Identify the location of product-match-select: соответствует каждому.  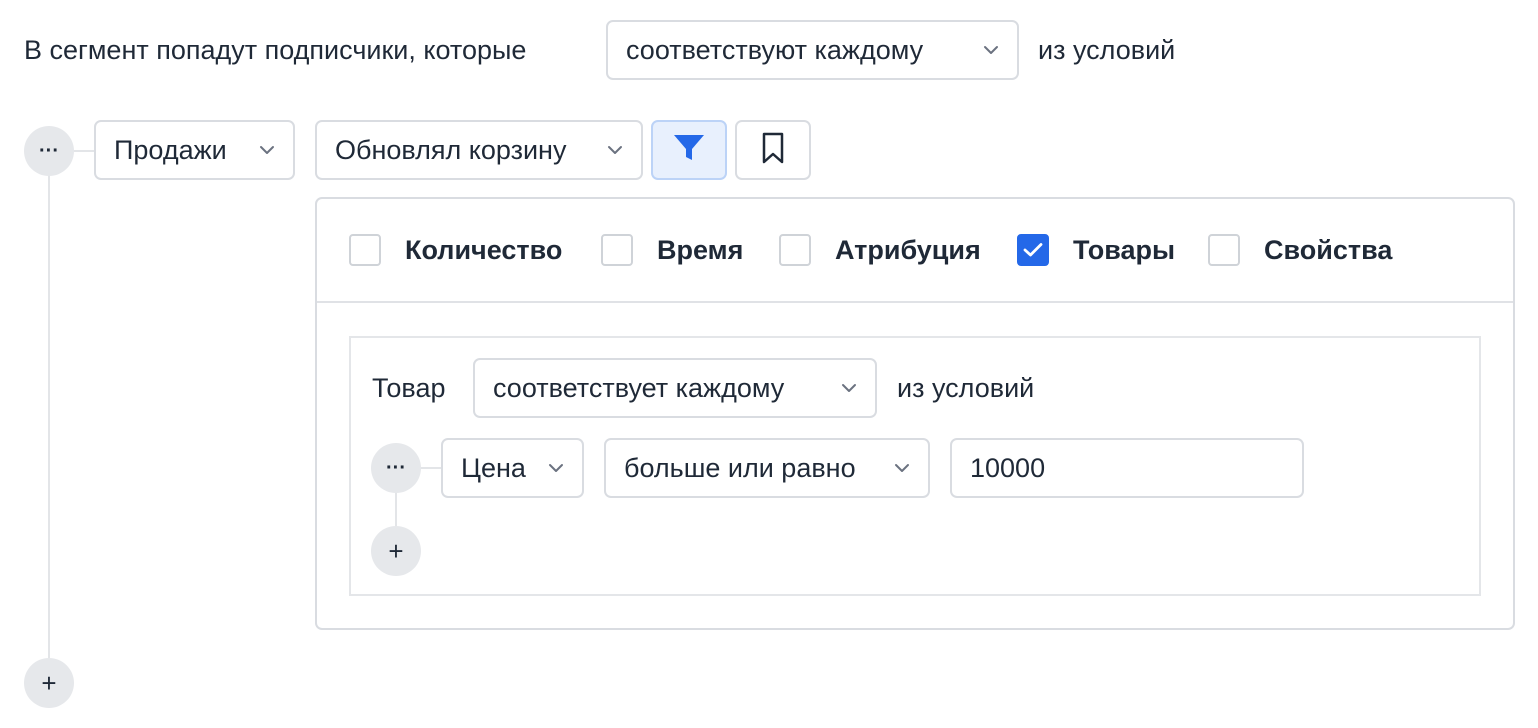
(675, 388).